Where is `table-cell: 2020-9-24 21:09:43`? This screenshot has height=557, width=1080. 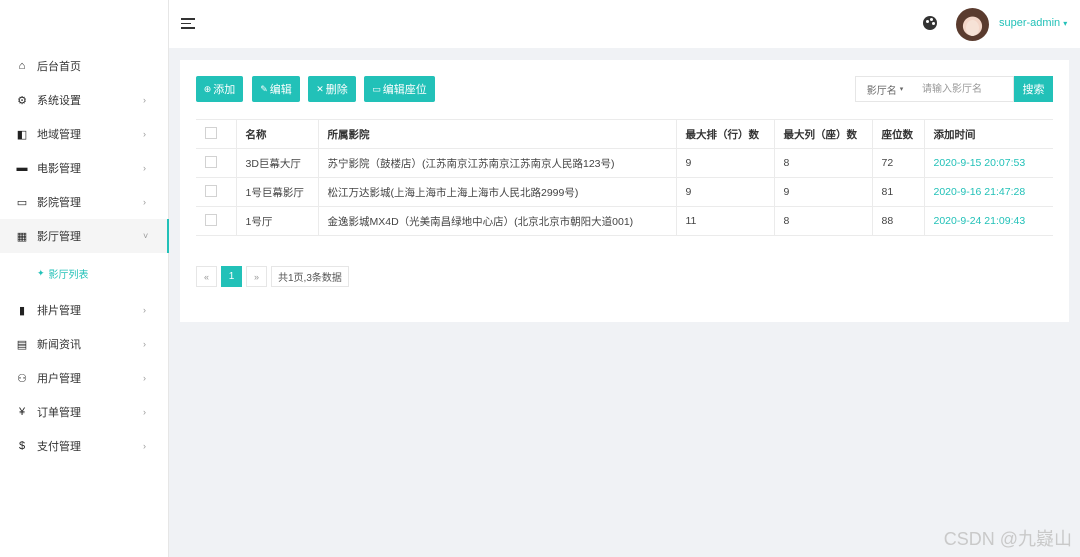
table-cell: 2020-9-24 21:09:43 is located at coordinates (988, 221).